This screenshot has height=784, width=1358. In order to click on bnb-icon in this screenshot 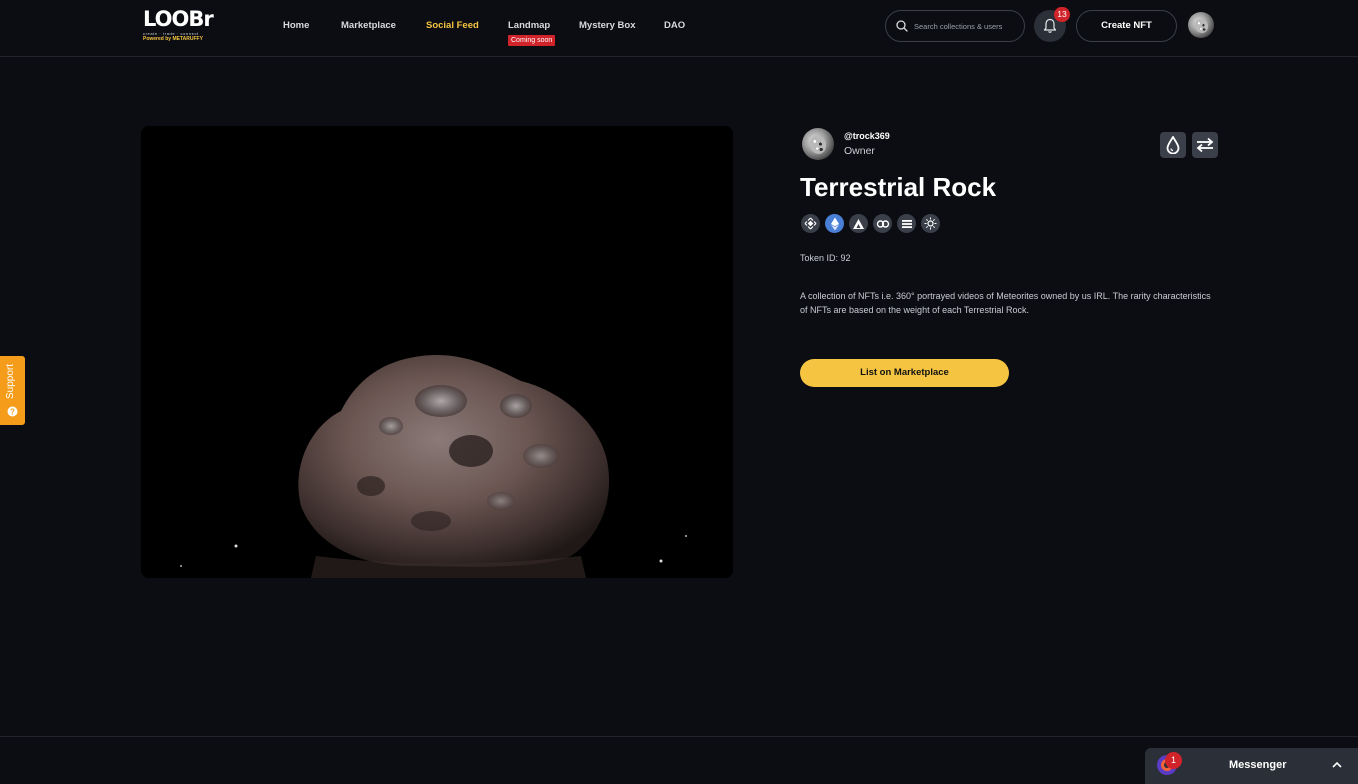, I will do `click(810, 223)`.